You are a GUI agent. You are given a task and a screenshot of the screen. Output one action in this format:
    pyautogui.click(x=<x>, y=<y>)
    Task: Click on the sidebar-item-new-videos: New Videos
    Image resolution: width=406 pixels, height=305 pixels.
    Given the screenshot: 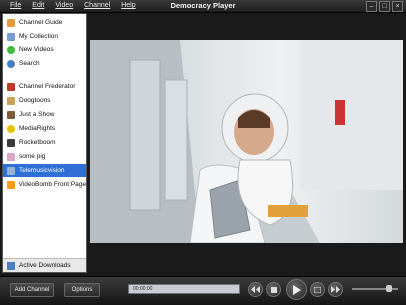 What is the action you would take?
    pyautogui.click(x=44, y=49)
    